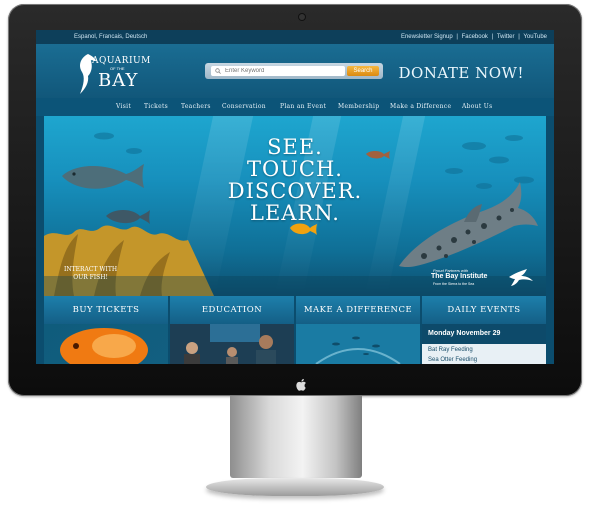 The image size is (590, 506). I want to click on site-header: AQUARIUM OF THE BAY Search DONATE NOW!, so click(295, 71).